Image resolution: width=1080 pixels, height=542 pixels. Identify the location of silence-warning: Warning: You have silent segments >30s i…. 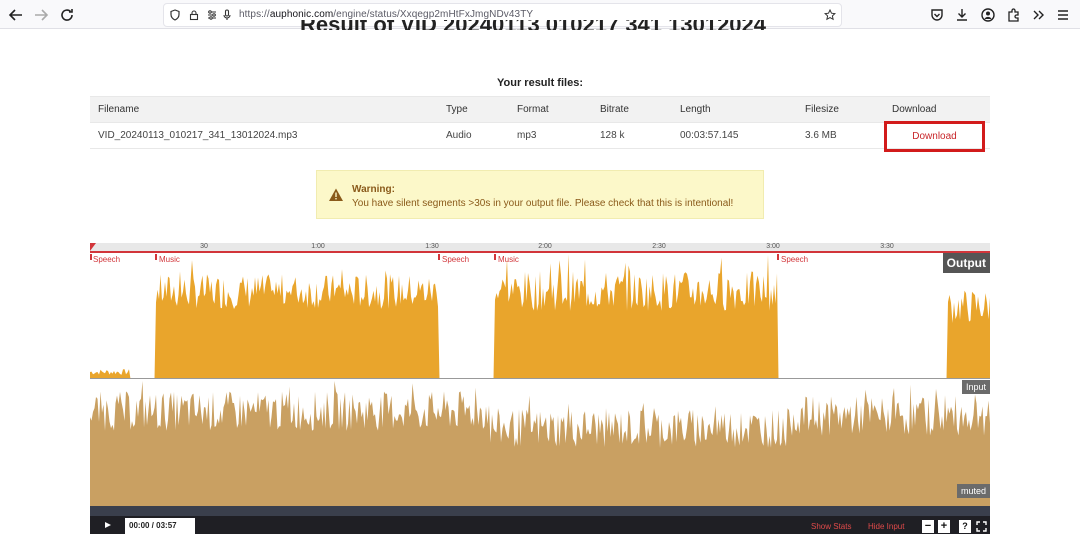
(540, 194).